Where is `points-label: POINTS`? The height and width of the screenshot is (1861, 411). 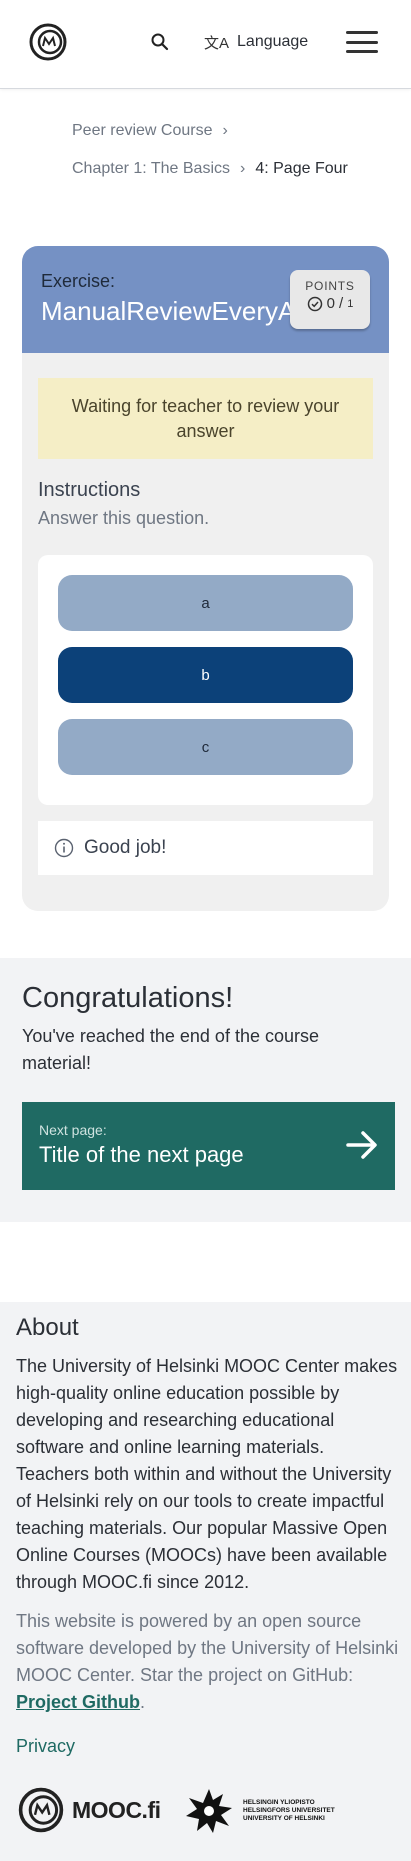 points-label: POINTS is located at coordinates (330, 286).